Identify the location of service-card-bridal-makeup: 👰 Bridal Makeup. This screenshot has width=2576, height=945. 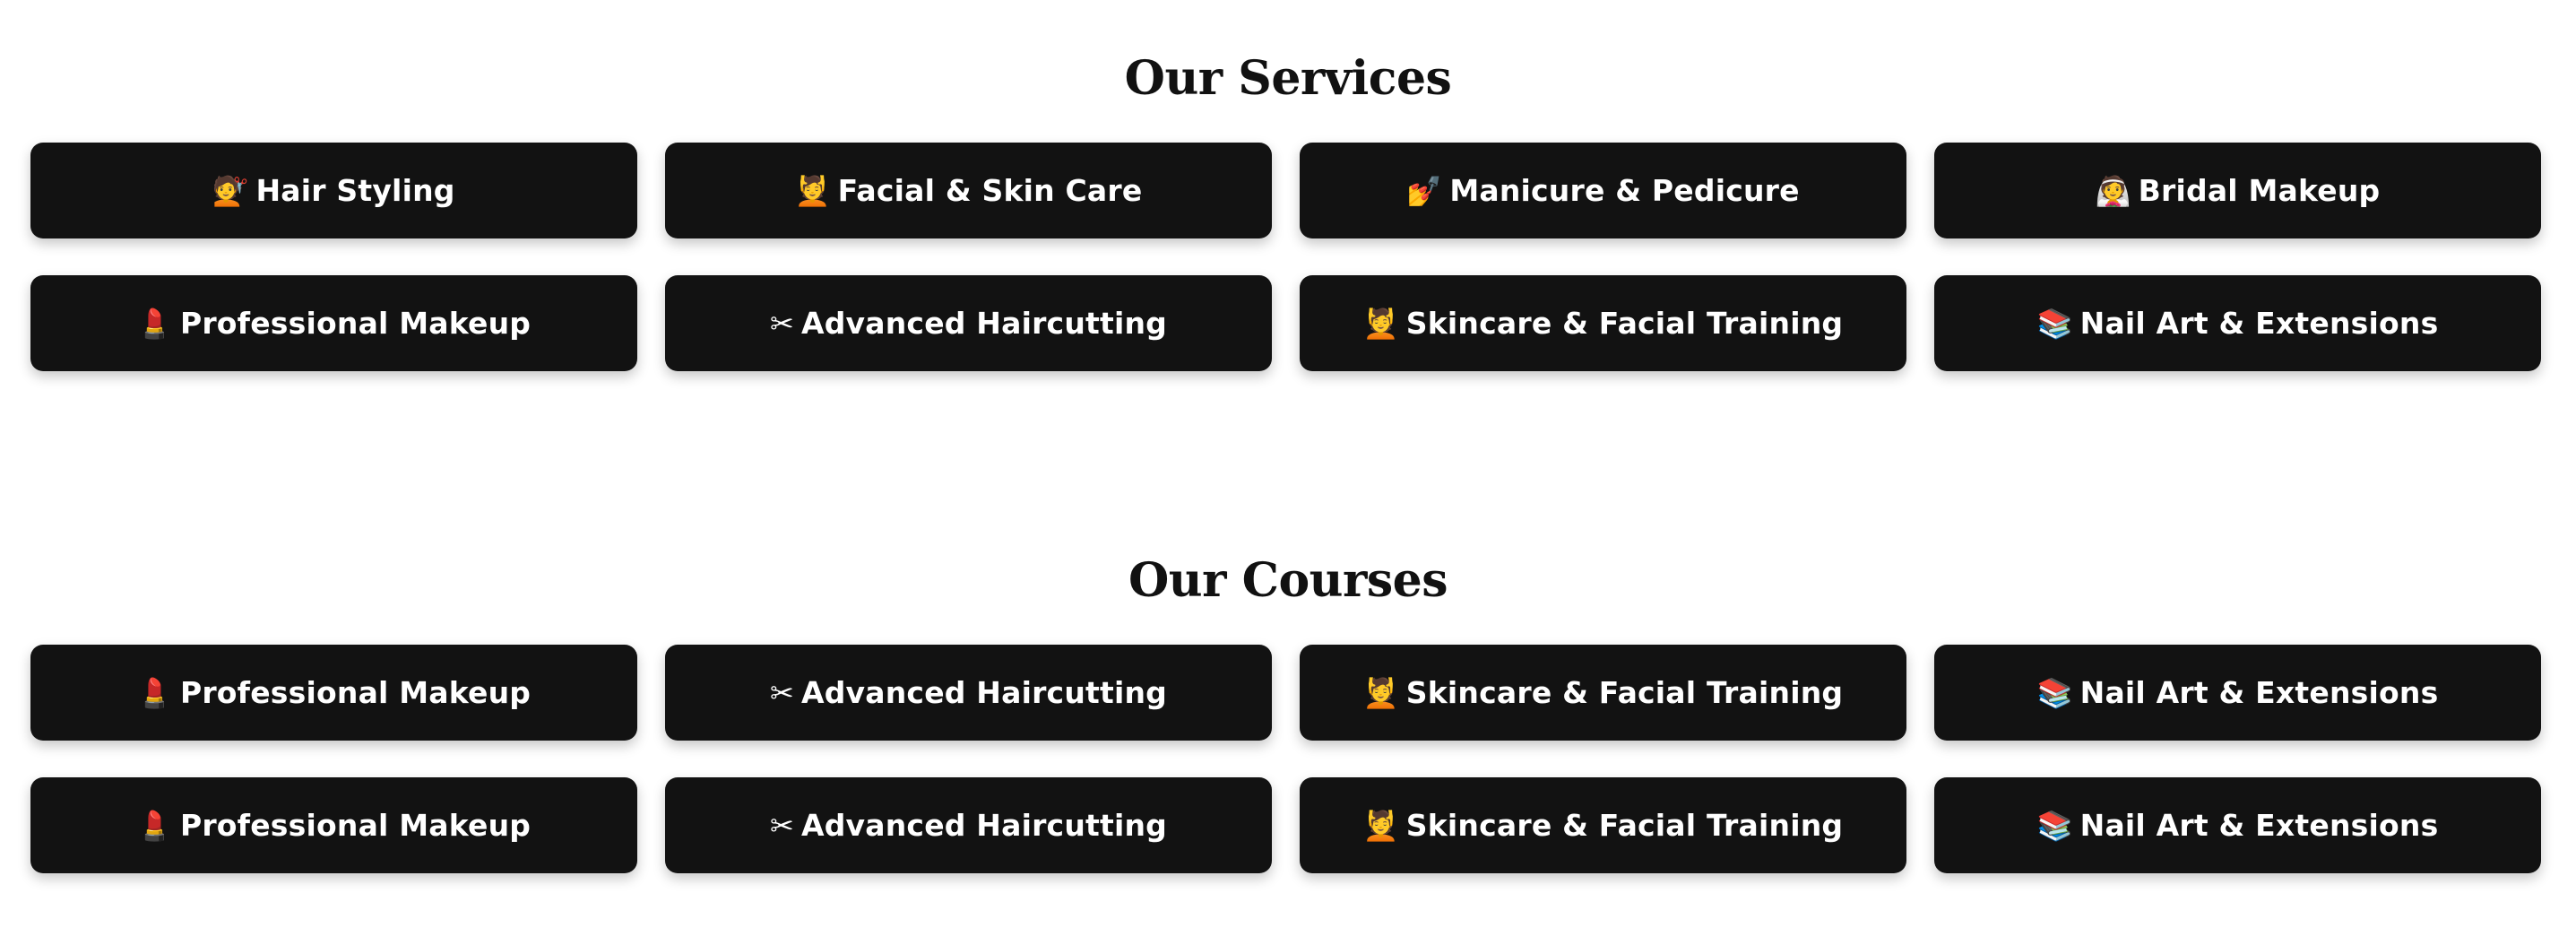
(2237, 190).